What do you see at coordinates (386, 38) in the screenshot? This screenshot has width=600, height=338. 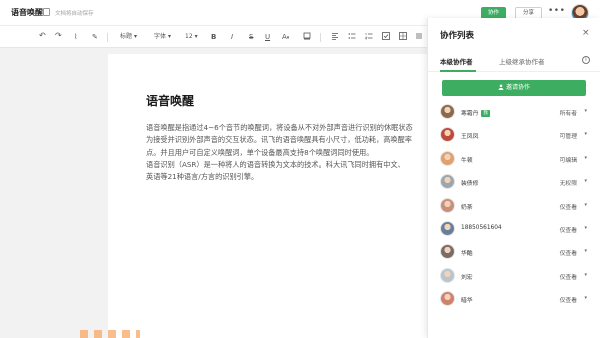 I see `checklist-icon` at bounding box center [386, 38].